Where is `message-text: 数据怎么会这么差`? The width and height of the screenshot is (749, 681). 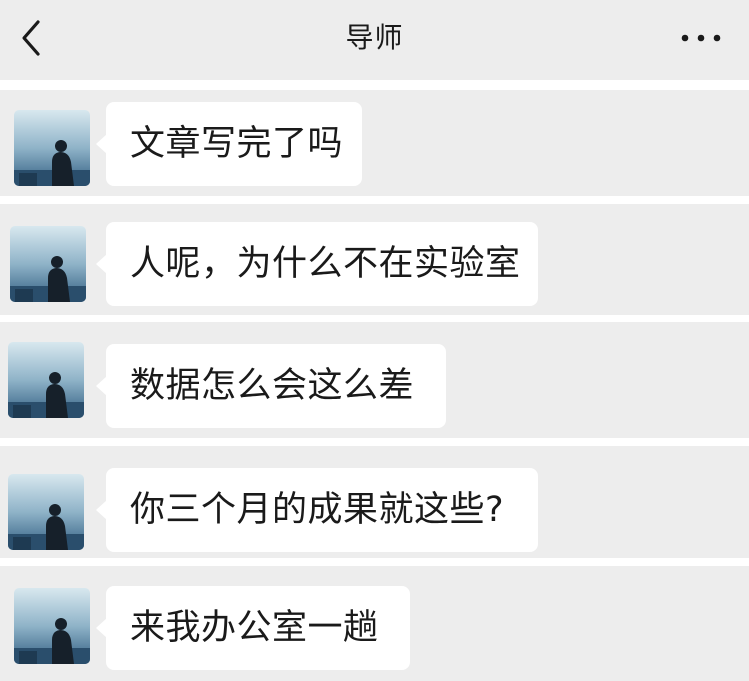
message-text: 数据怎么会这么差 is located at coordinates (272, 386).